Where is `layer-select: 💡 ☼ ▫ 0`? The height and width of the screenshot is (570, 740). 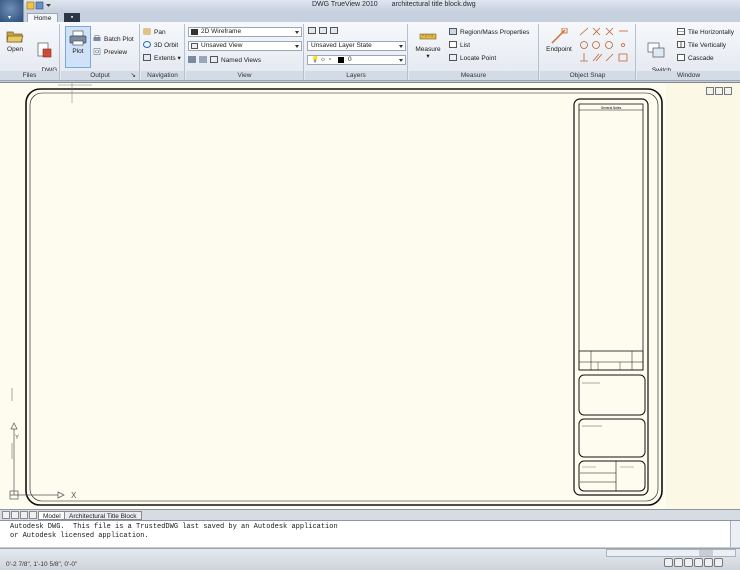
layer-select: 💡 ☼ ▫ 0 is located at coordinates (356, 60).